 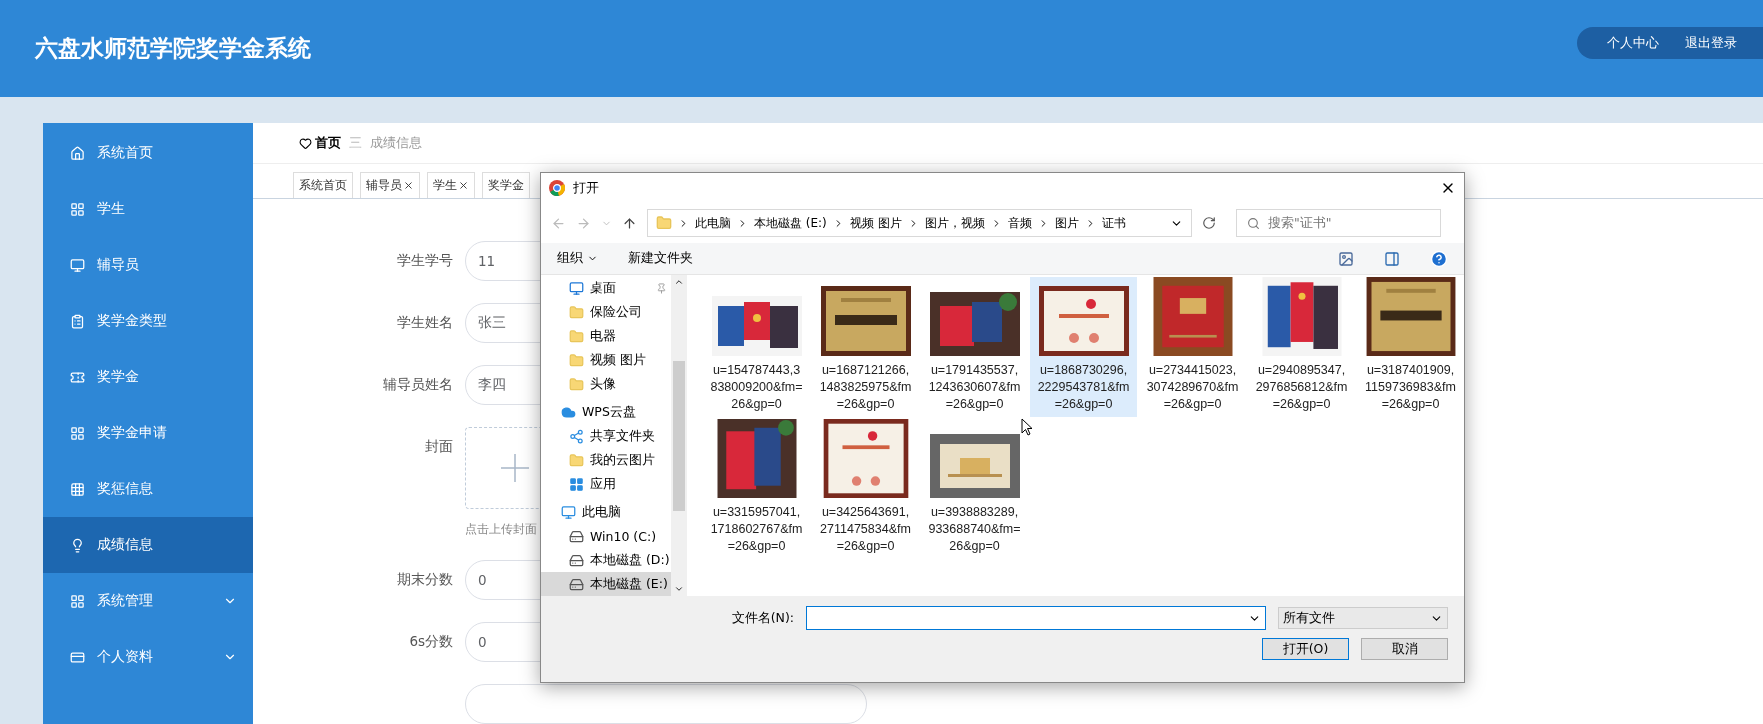 I want to click on page-tab: 学生, so click(x=451, y=185).